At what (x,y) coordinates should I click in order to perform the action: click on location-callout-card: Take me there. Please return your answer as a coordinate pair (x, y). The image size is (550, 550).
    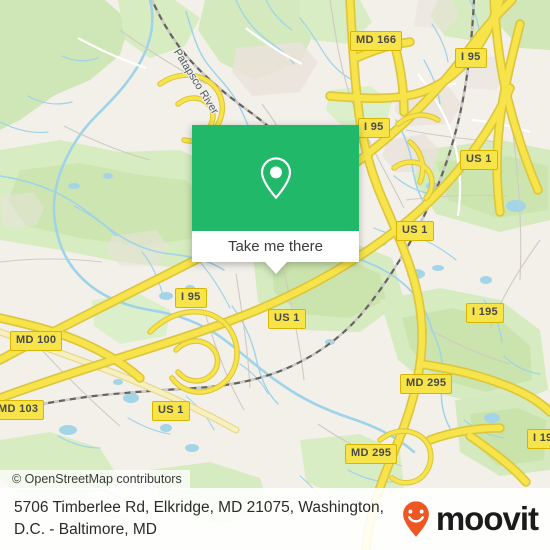
    Looking at the image, I should click on (275, 199).